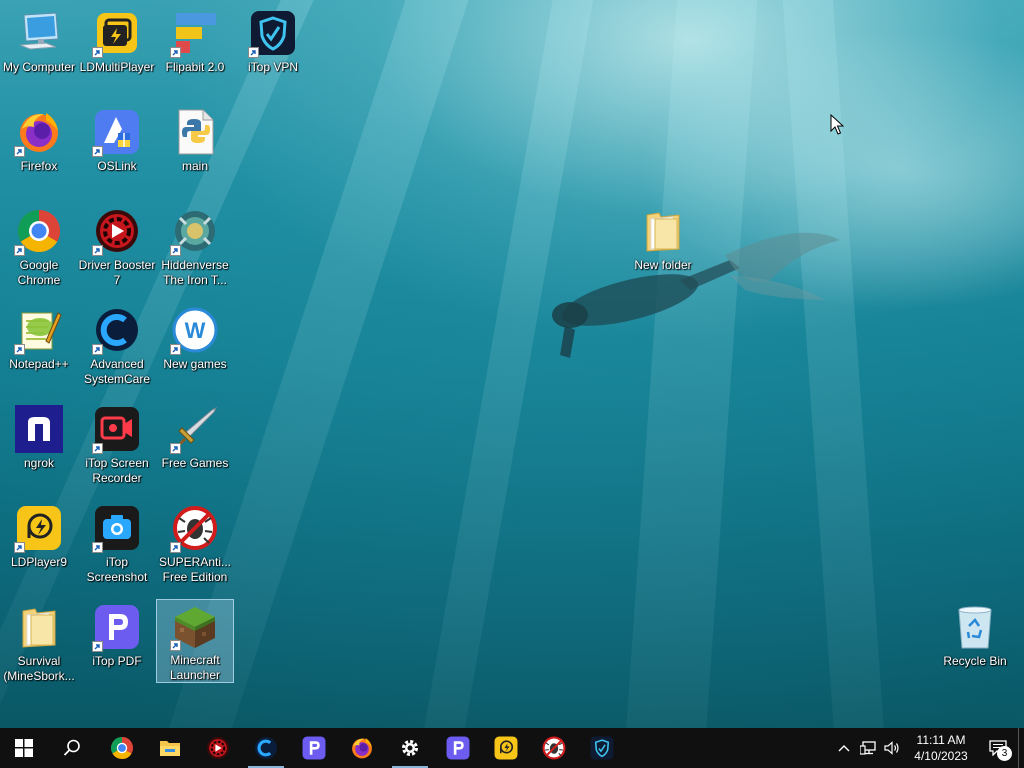 The width and height of the screenshot is (1024, 768). What do you see at coordinates (195, 569) in the screenshot?
I see `desktop-icon-label: SUPERAnti... Free Edition` at bounding box center [195, 569].